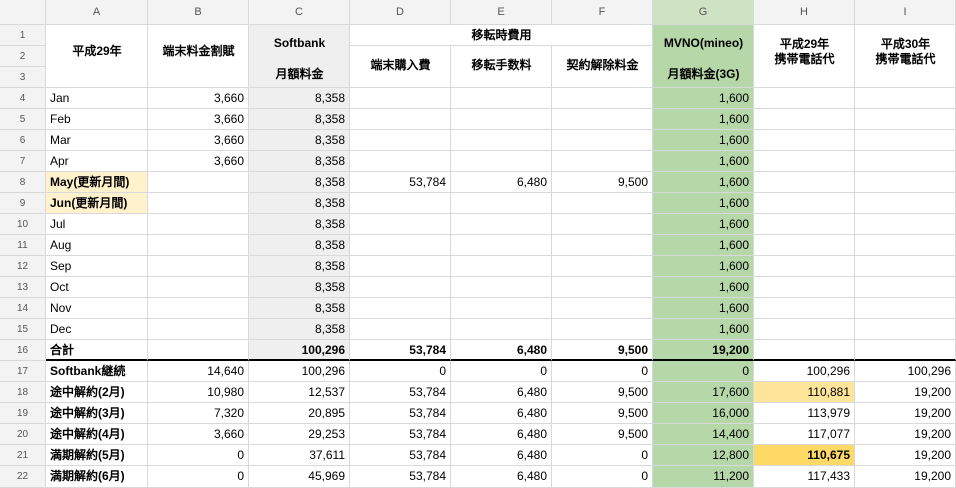  I want to click on cell-f11, so click(602, 245).